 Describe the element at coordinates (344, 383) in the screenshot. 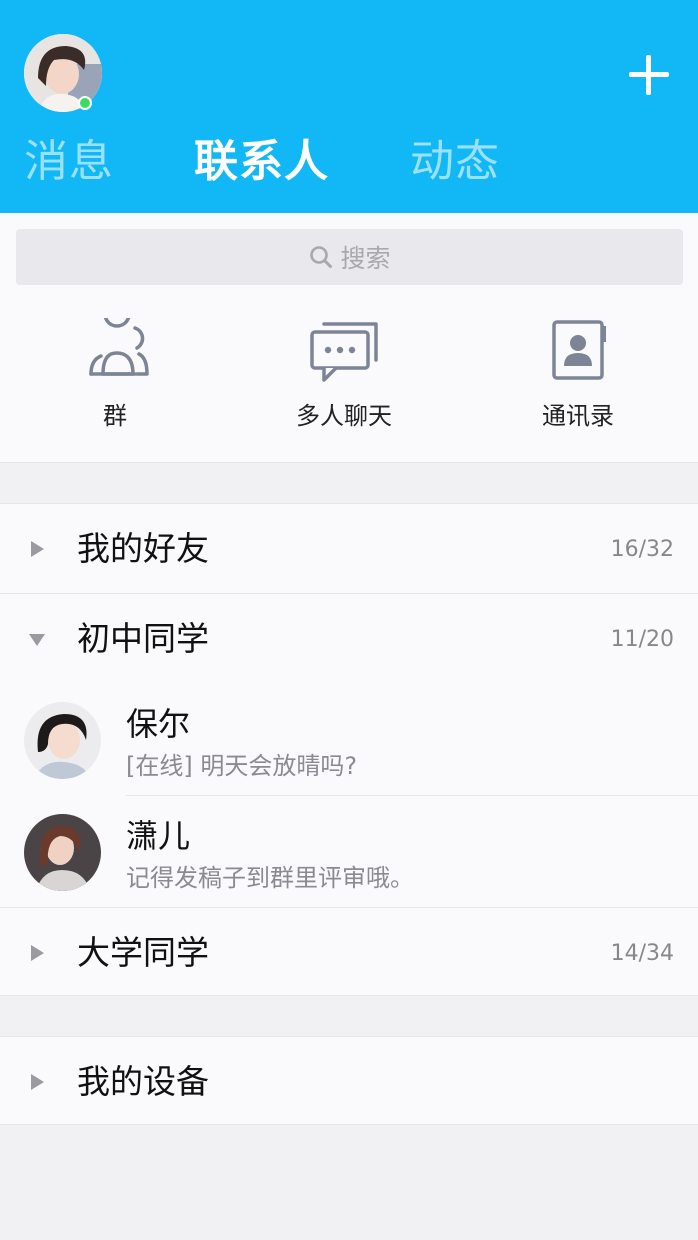

I see `multi-chat-button: 多人聊天` at that location.